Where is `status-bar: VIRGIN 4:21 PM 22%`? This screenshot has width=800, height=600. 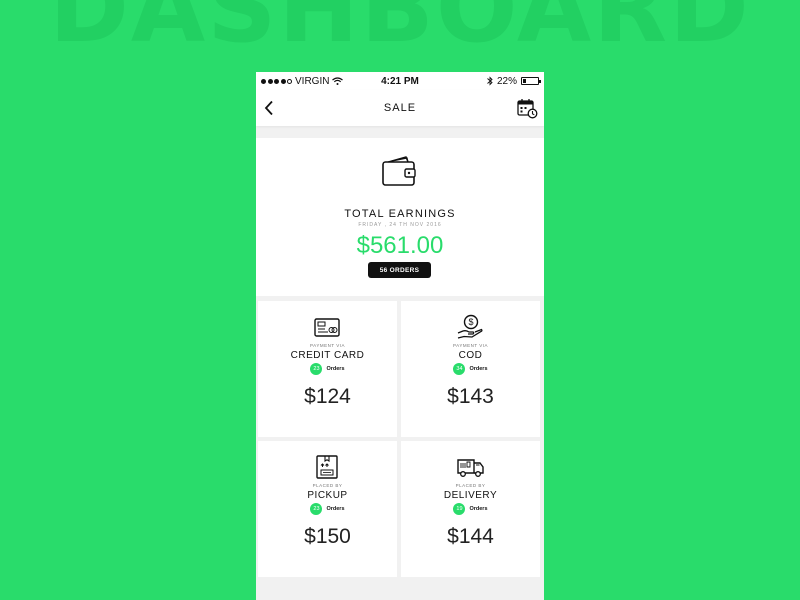 status-bar: VIRGIN 4:21 PM 22% is located at coordinates (400, 81).